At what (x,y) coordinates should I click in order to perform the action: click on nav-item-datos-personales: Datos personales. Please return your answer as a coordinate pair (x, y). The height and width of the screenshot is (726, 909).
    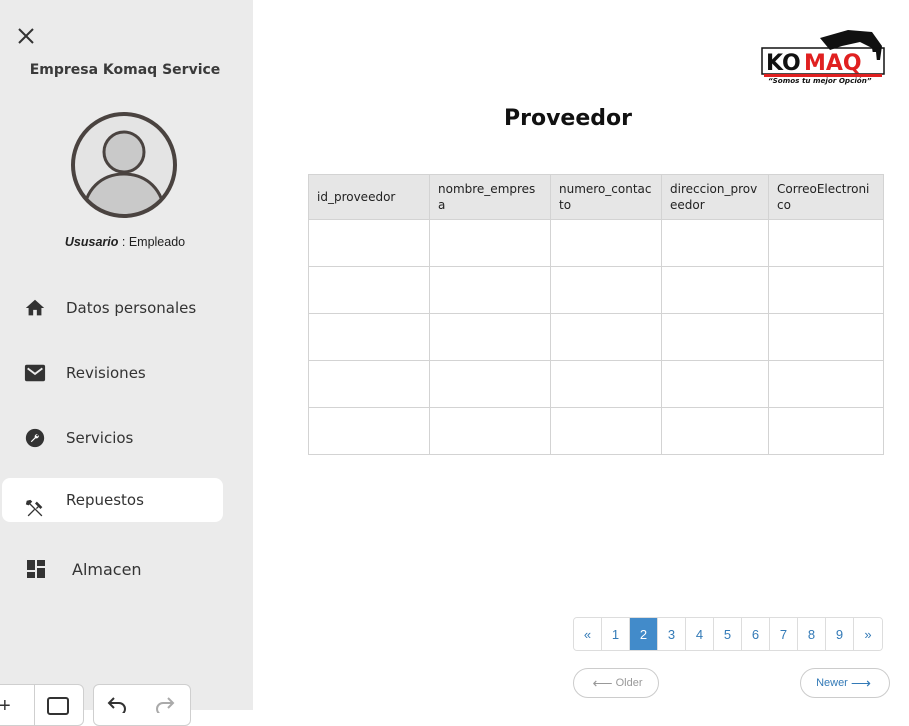
    Looking at the image, I should click on (112, 308).